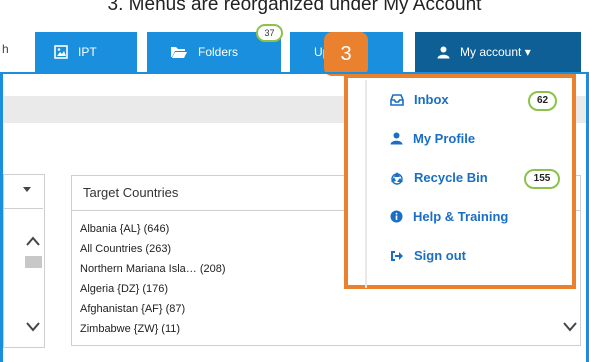 This screenshot has width=589, height=362. Describe the element at coordinates (61, 52) in the screenshot. I see `image-icon` at that location.